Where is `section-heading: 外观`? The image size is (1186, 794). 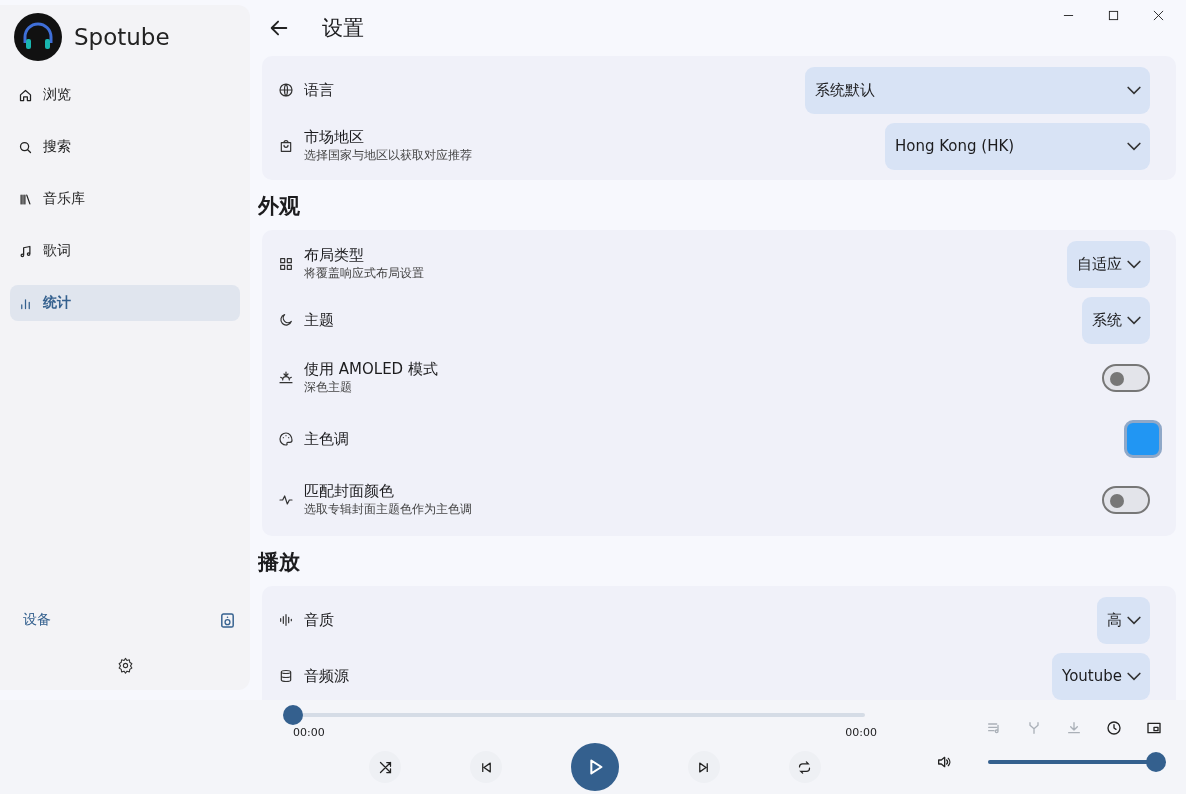
section-heading: 外观 is located at coordinates (279, 206).